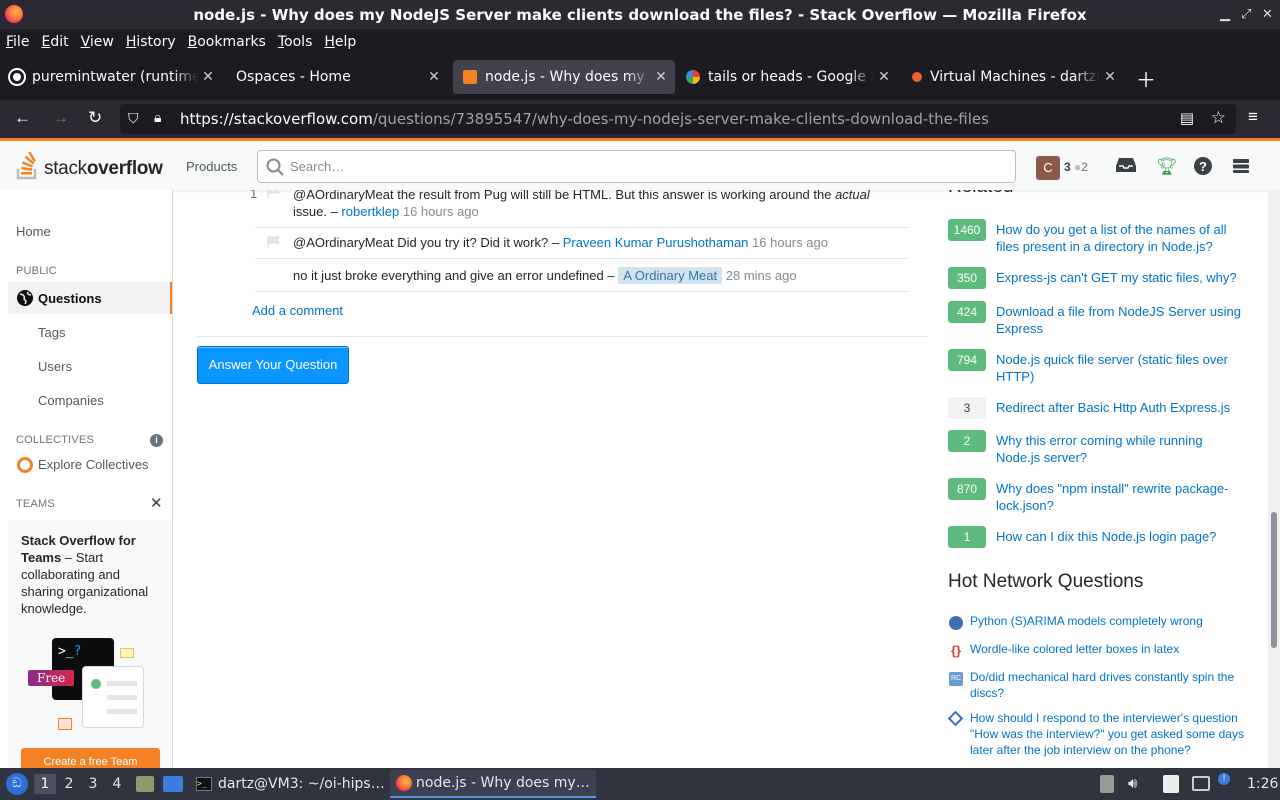 This screenshot has width=1280, height=800. What do you see at coordinates (297, 310) in the screenshot?
I see `add-comment-link: Add a comment` at bounding box center [297, 310].